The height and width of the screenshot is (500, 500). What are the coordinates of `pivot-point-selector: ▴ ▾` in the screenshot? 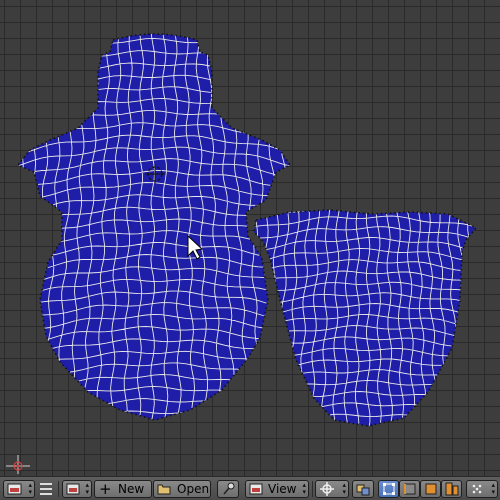 It's located at (332, 489).